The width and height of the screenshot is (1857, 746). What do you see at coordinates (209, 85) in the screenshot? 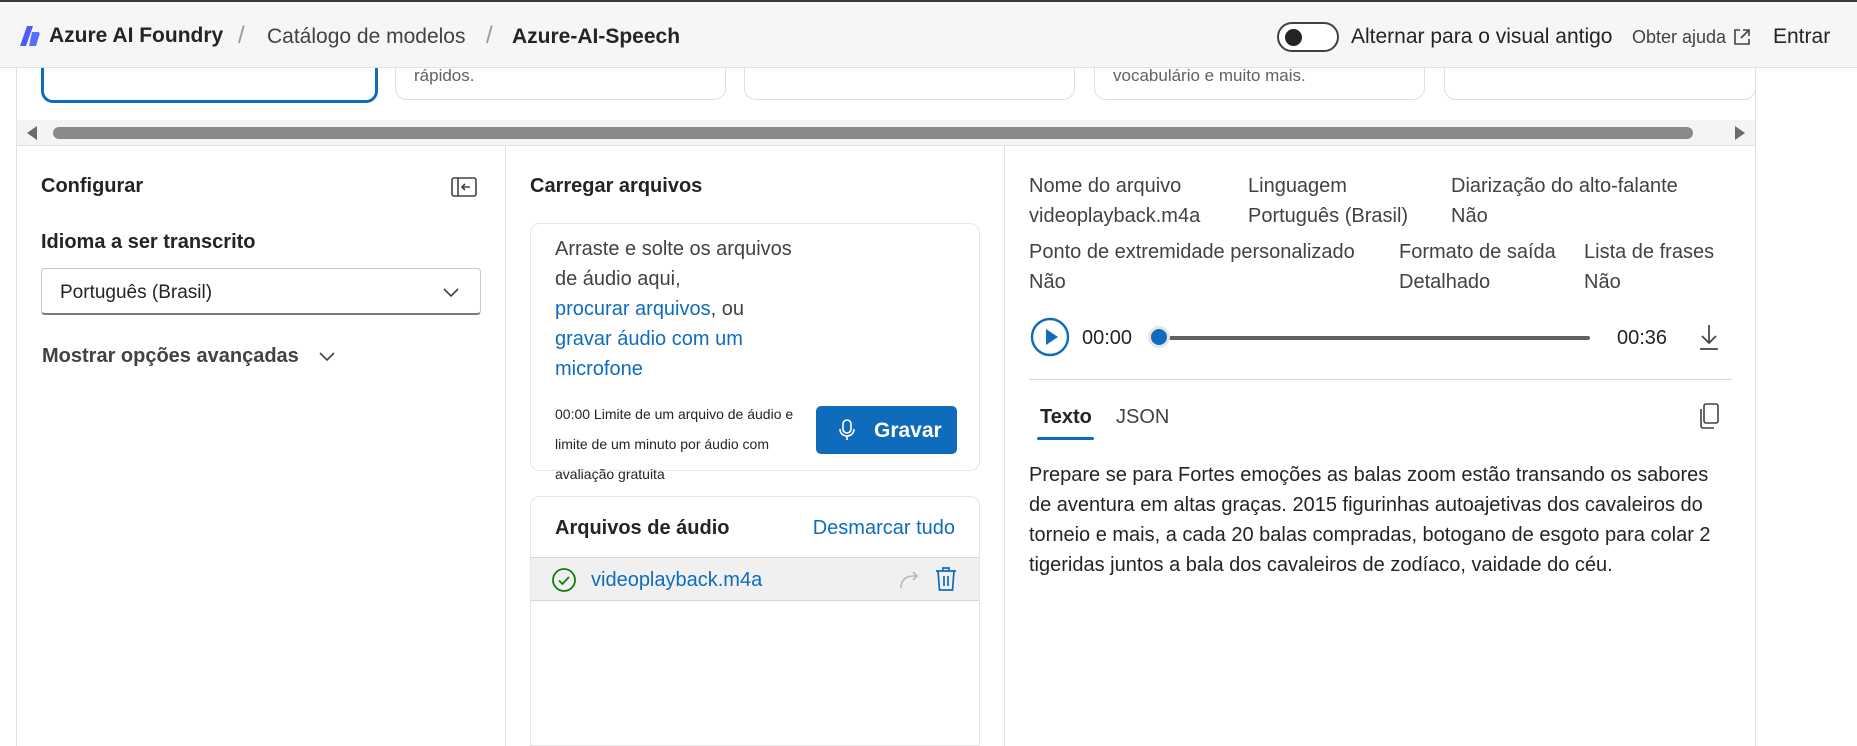
I see `scenario-card-selected` at bounding box center [209, 85].